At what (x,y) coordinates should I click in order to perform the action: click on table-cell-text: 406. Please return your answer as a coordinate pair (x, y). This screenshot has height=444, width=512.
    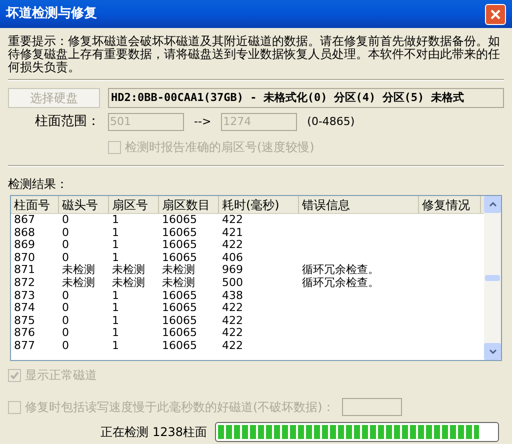
    Looking at the image, I should click on (232, 258).